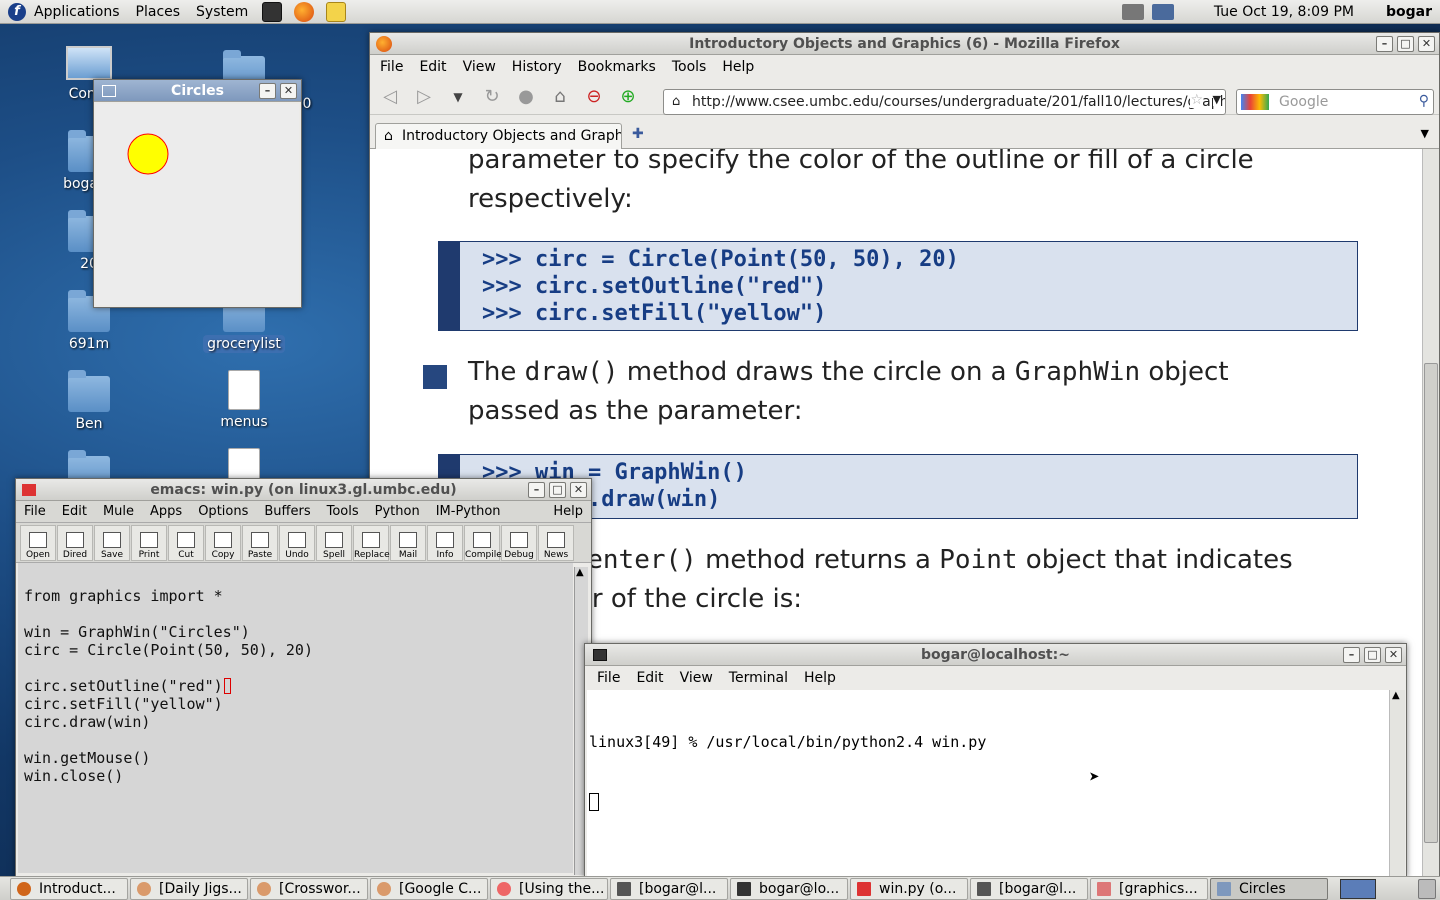  I want to click on terminal-launcher-icon, so click(272, 11).